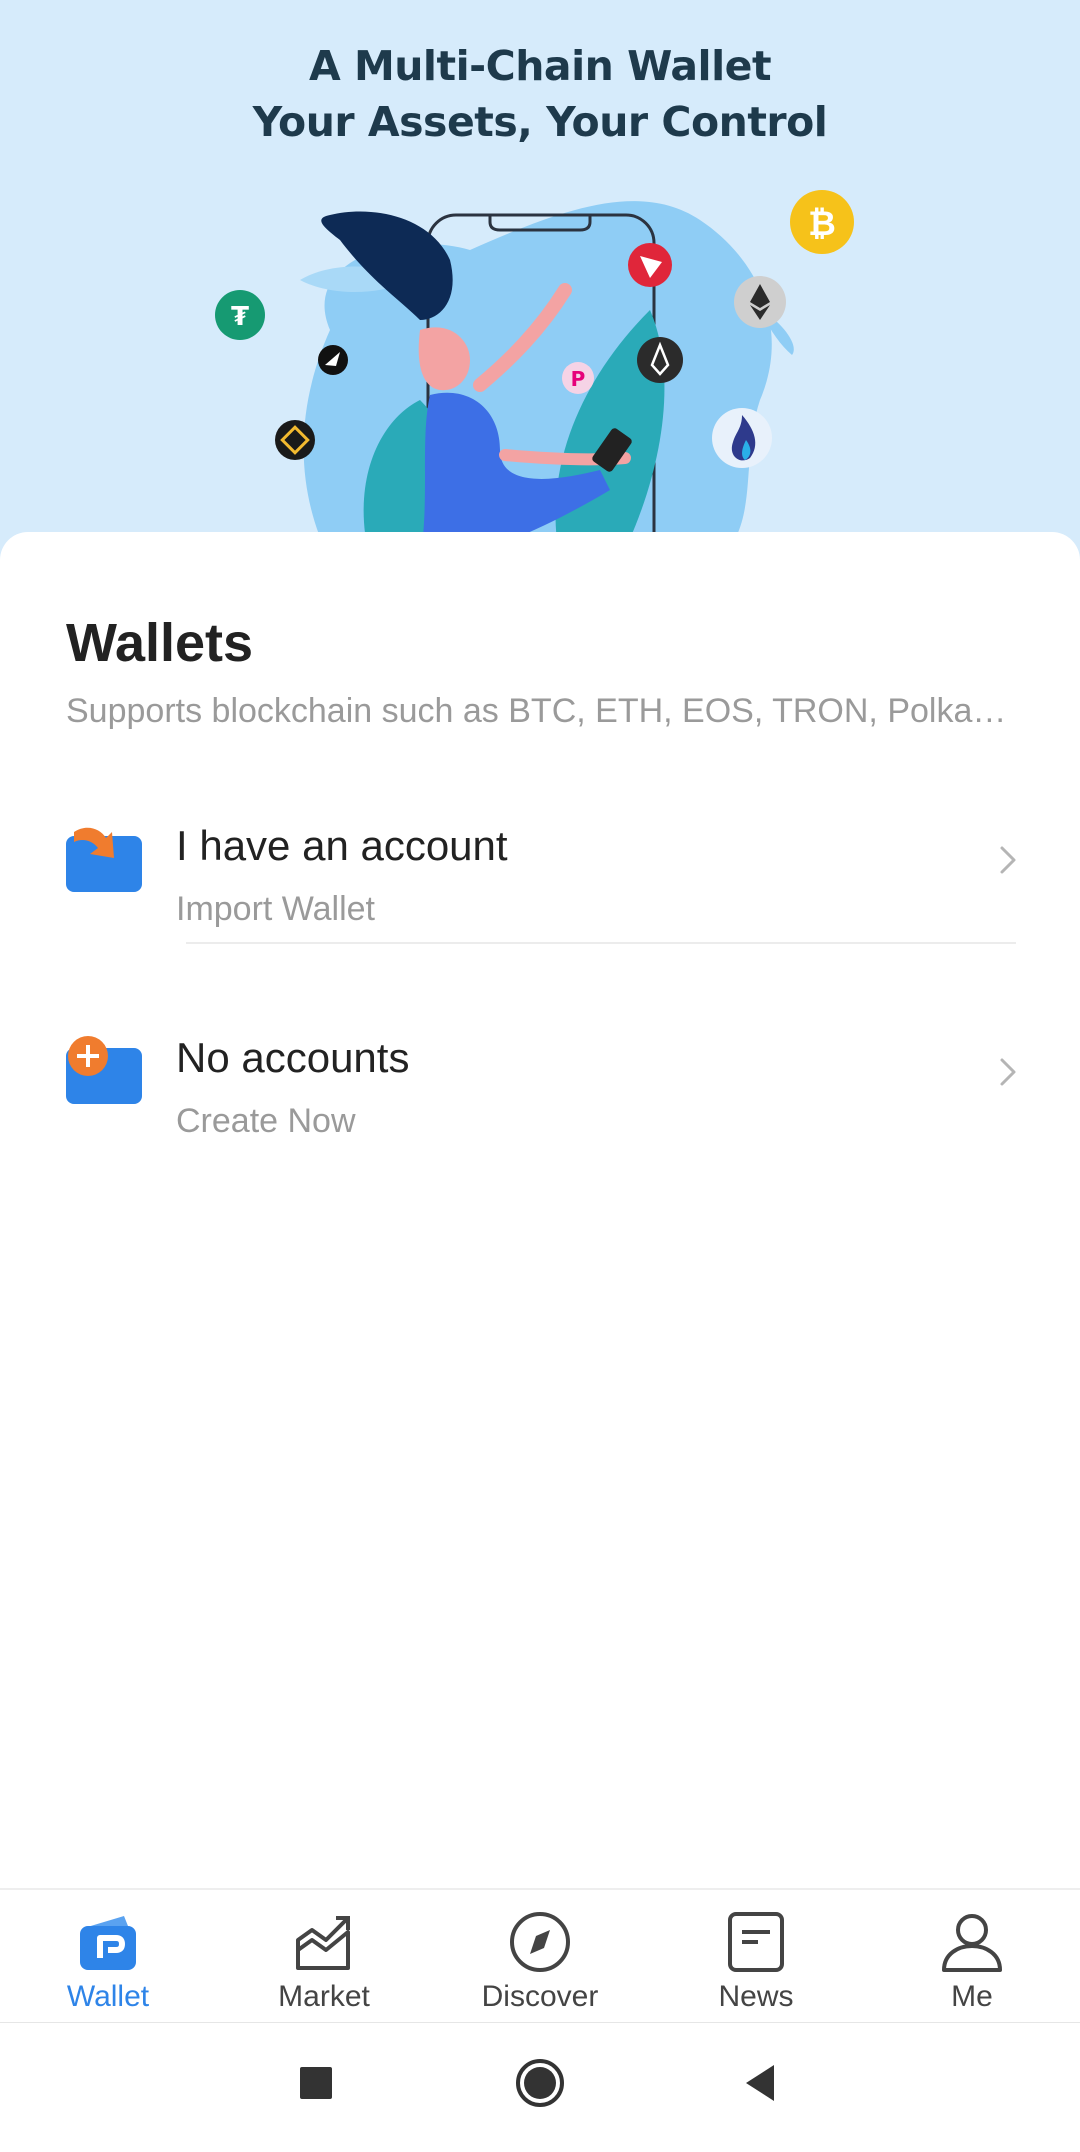  What do you see at coordinates (756, 1942) in the screenshot?
I see `news-icon` at bounding box center [756, 1942].